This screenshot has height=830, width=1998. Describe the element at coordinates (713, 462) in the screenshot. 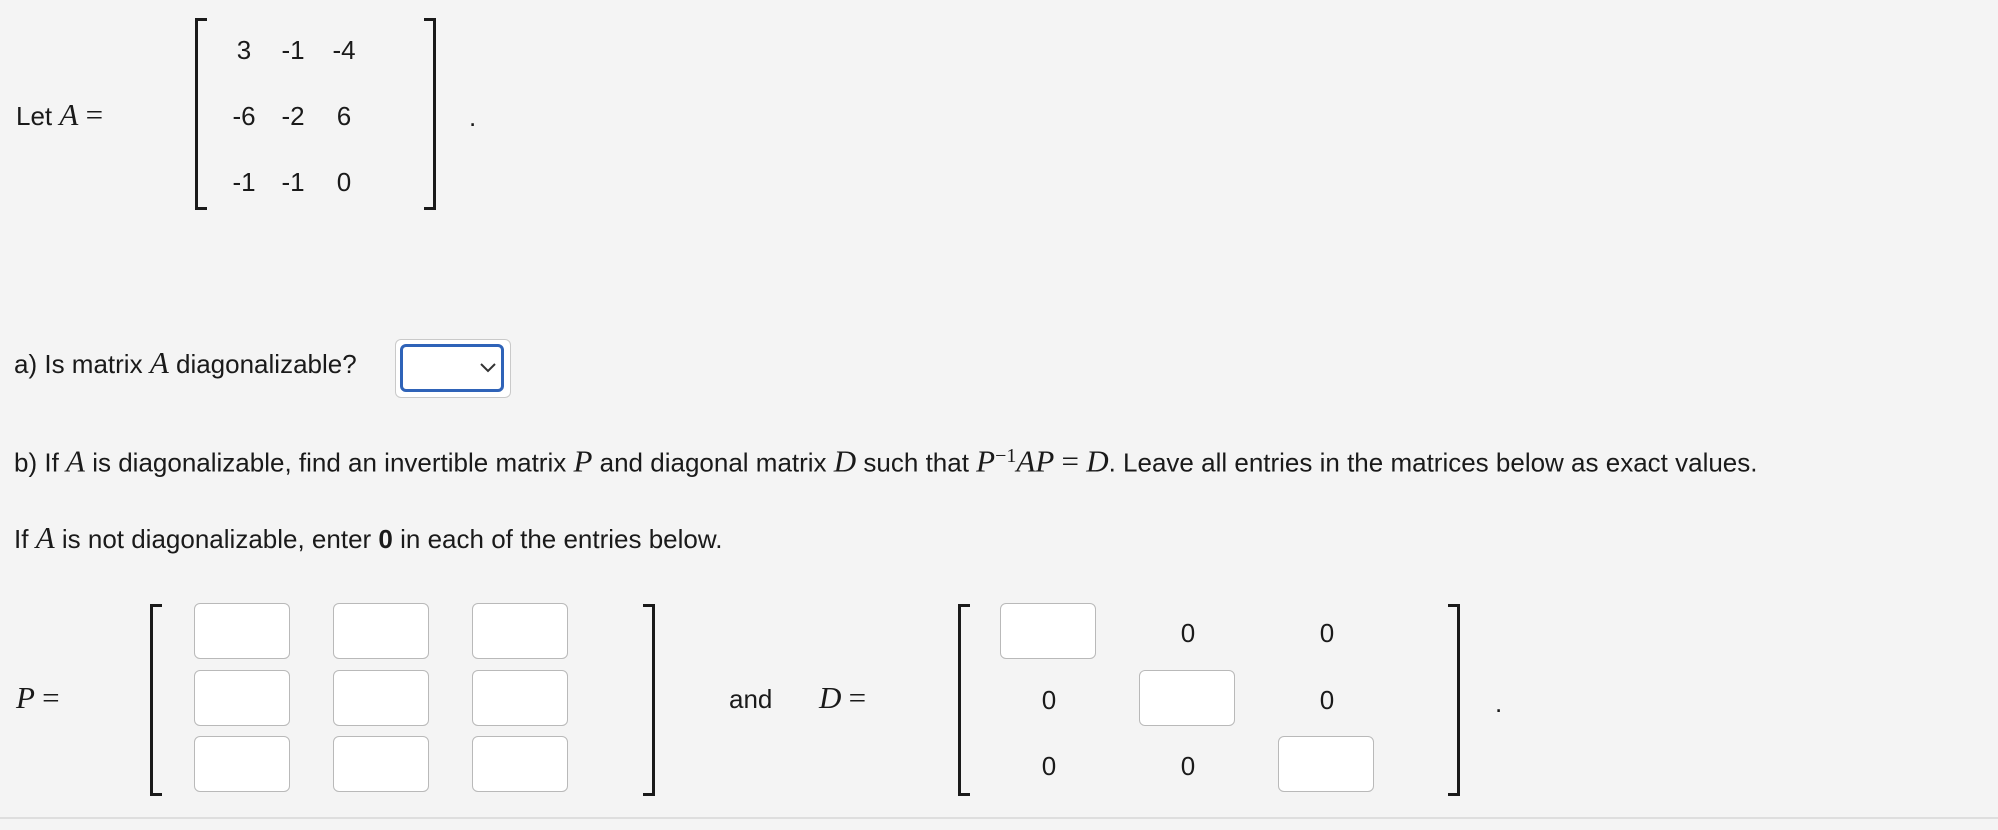

I see `question-b-text: and diagonal matrix` at that location.